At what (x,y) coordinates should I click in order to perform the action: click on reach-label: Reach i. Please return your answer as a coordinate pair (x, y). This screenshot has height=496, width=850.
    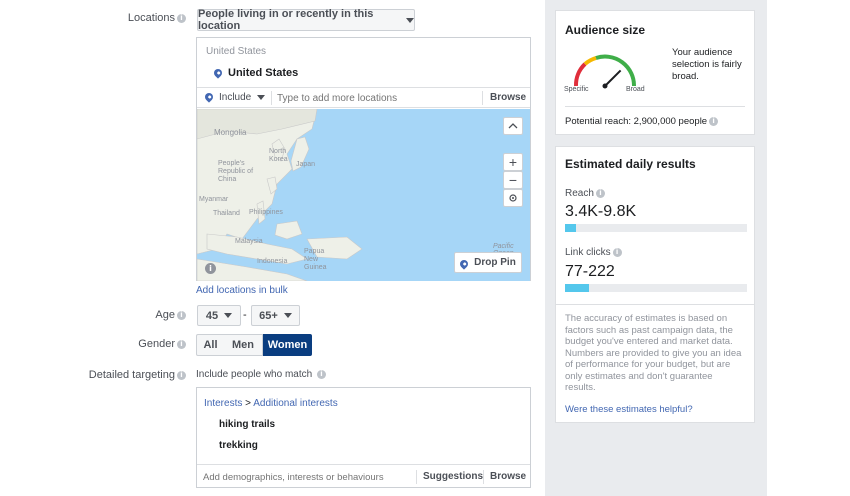
    Looking at the image, I should click on (585, 193).